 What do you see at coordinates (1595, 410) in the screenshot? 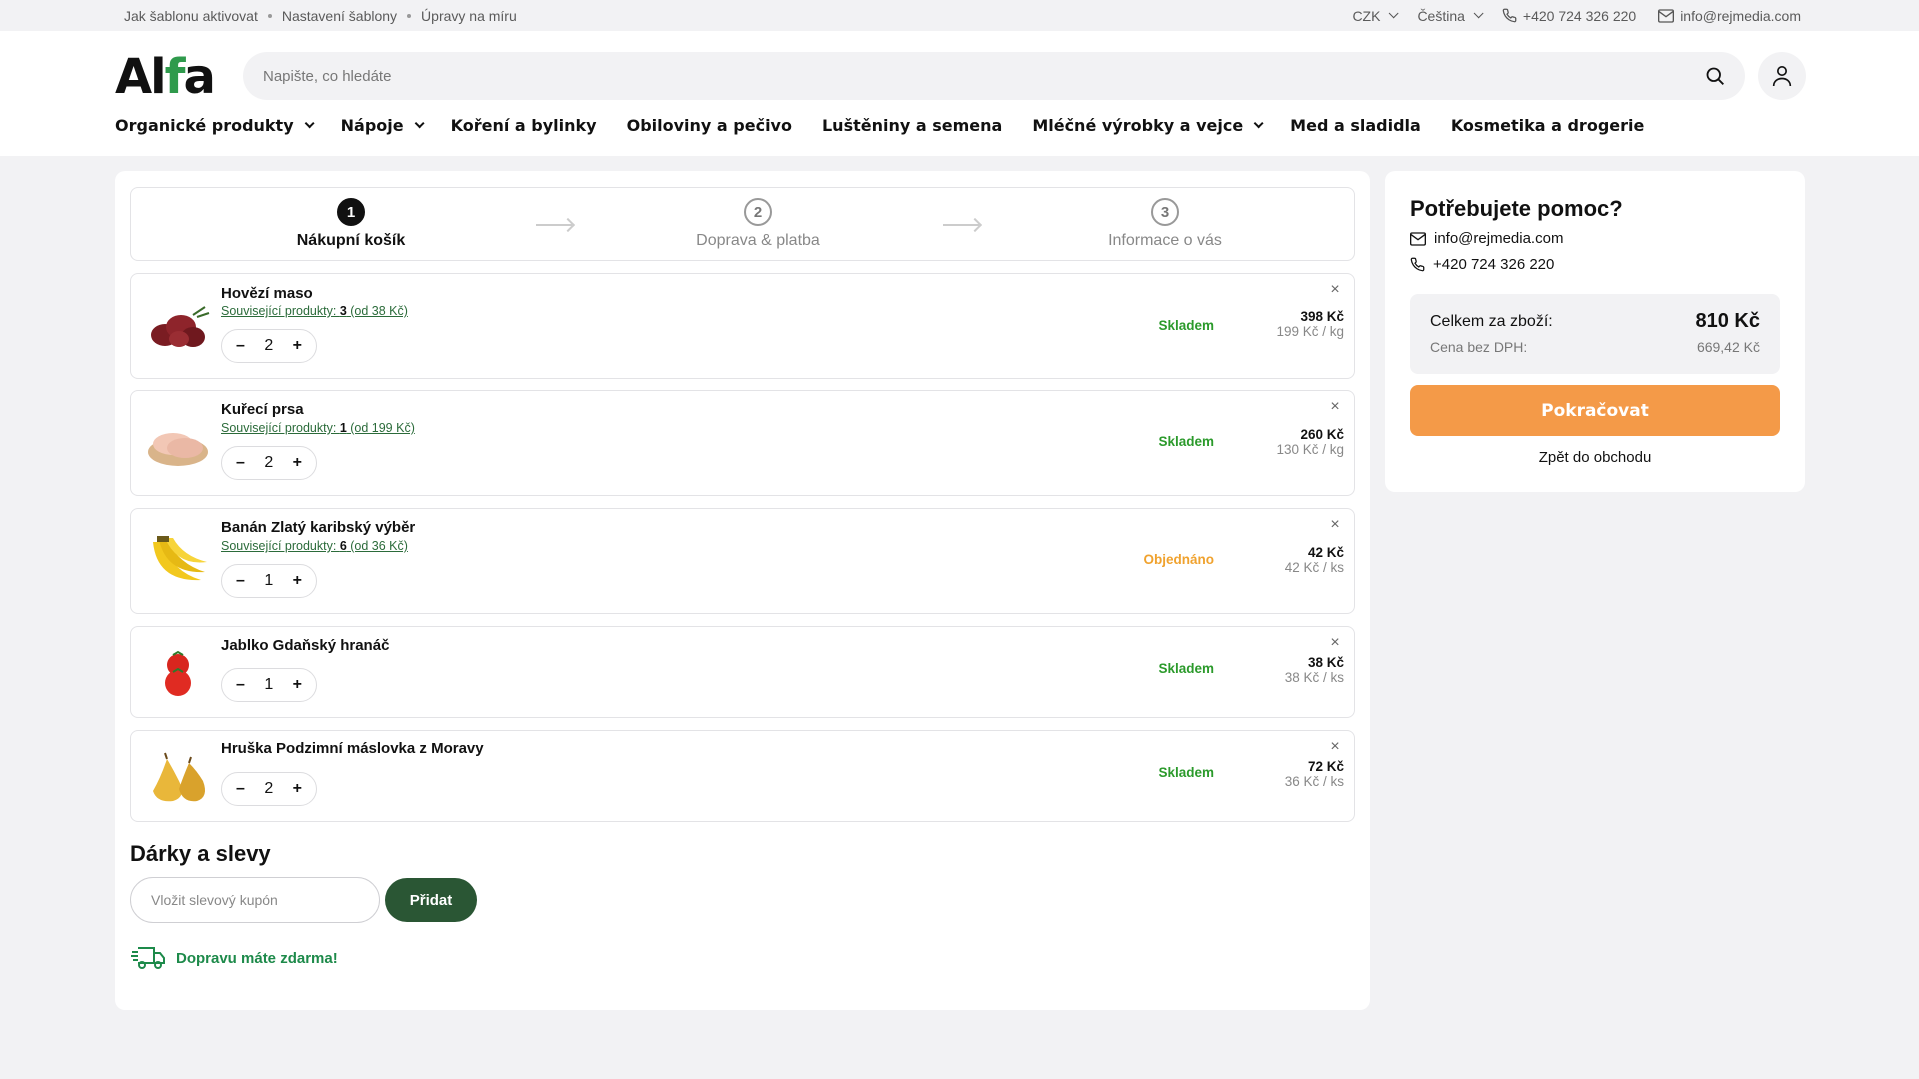
I see `continue-button: Pokračovat` at bounding box center [1595, 410].